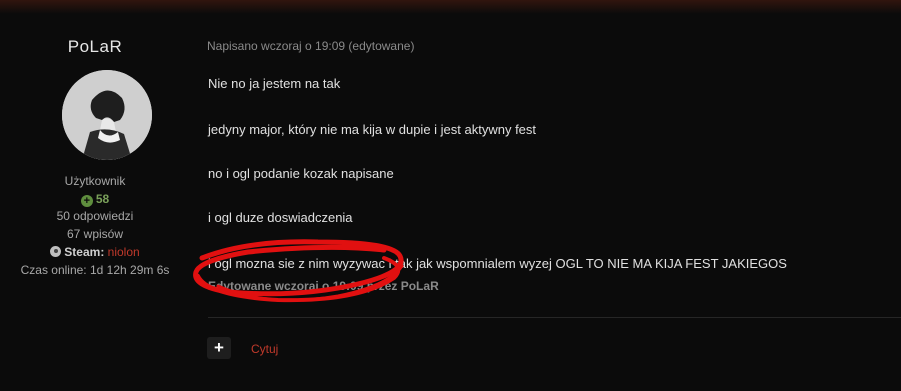  I want to click on avatar, so click(107, 115).